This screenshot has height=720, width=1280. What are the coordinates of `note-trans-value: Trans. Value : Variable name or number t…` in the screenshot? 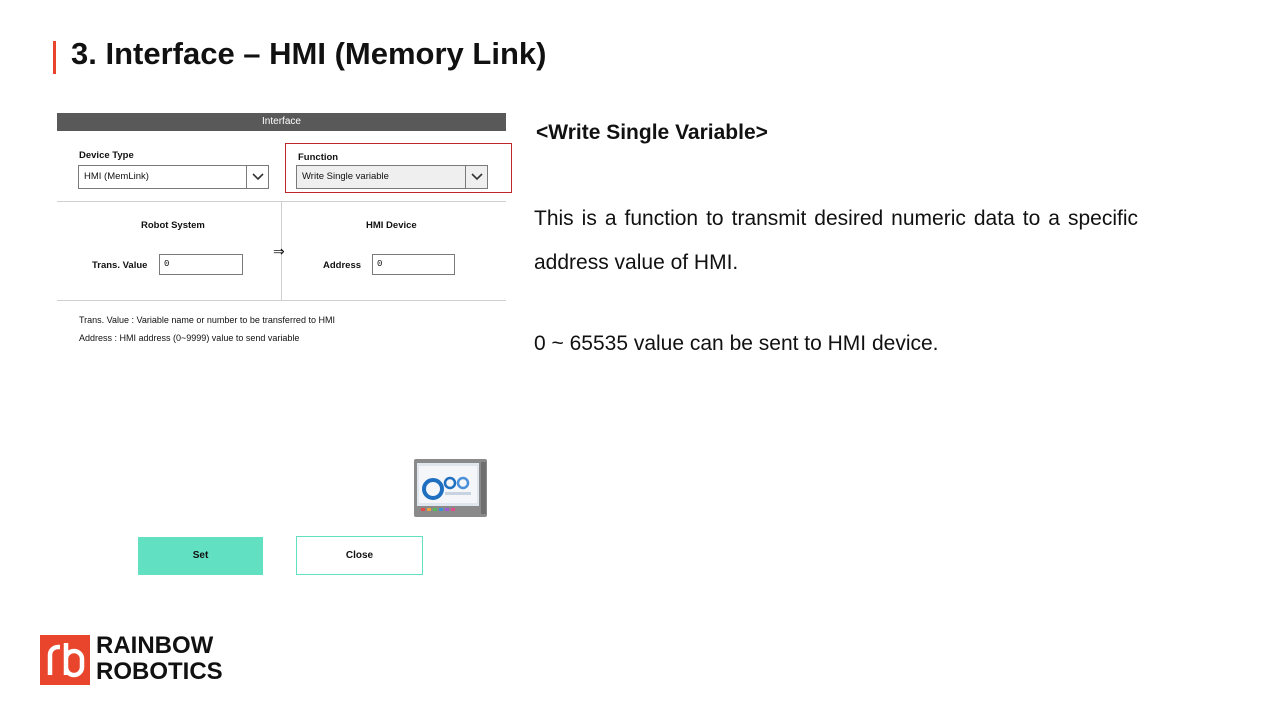 It's located at (207, 320).